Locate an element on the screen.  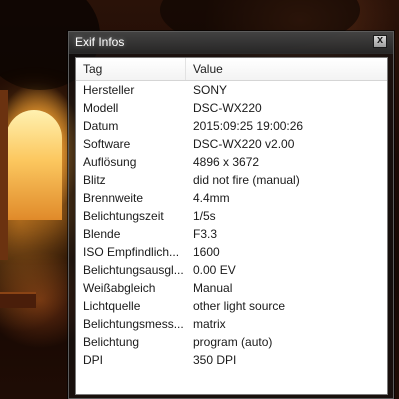
table-row: Datum 2015:09:25 19:00:26 is located at coordinates (231, 126).